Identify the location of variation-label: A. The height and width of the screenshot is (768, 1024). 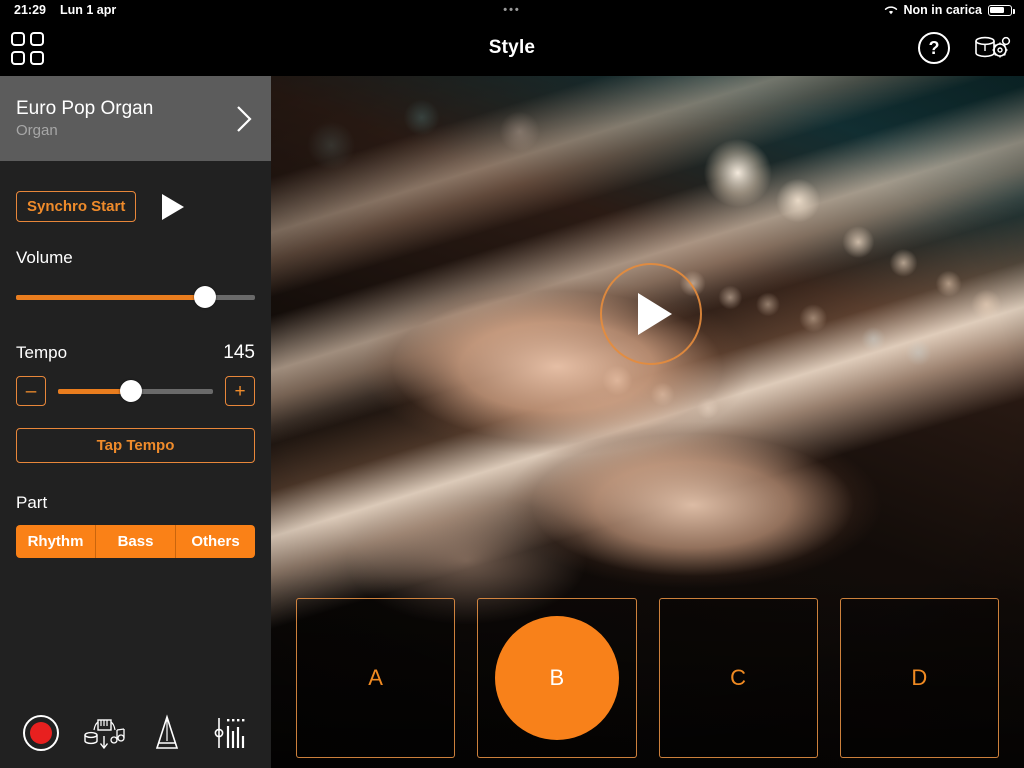
(375, 677).